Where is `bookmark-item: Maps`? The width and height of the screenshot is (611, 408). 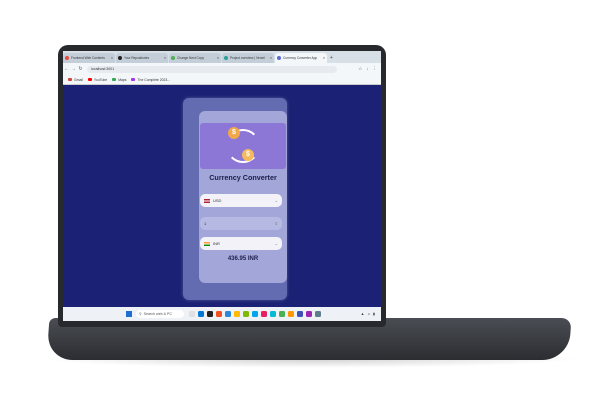
bookmark-item: Maps is located at coordinates (119, 80).